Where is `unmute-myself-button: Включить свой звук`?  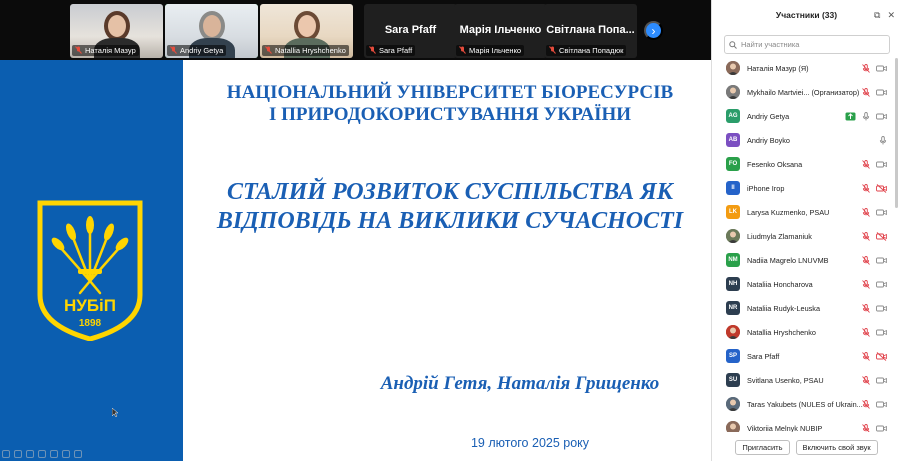
unmute-myself-button: Включить свой звук is located at coordinates (836, 447).